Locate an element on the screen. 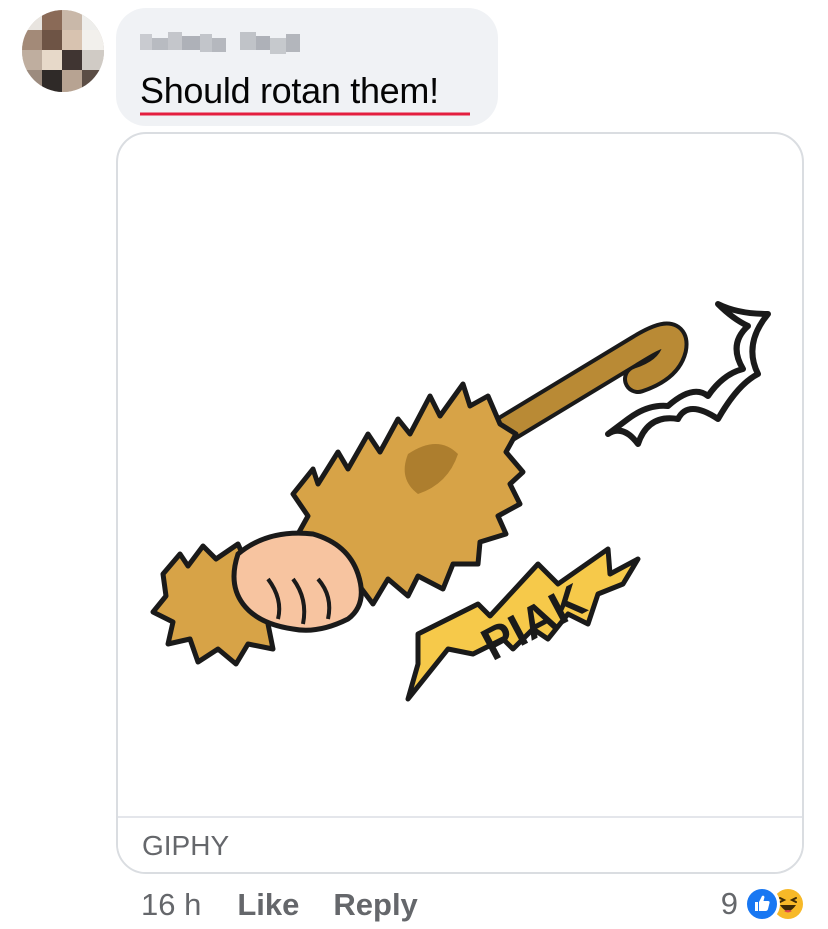  commenter-avatar is located at coordinates (63, 51).